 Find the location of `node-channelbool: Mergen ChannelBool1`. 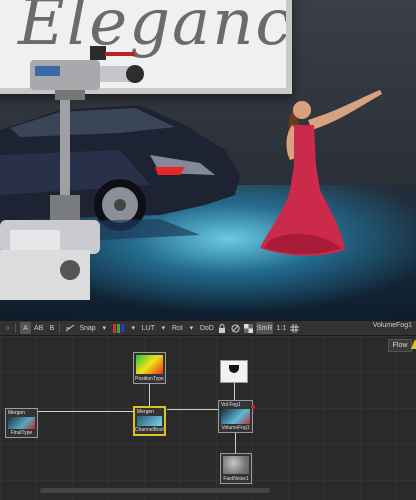

node-channelbool: Mergen ChannelBool1 is located at coordinates (149, 421).